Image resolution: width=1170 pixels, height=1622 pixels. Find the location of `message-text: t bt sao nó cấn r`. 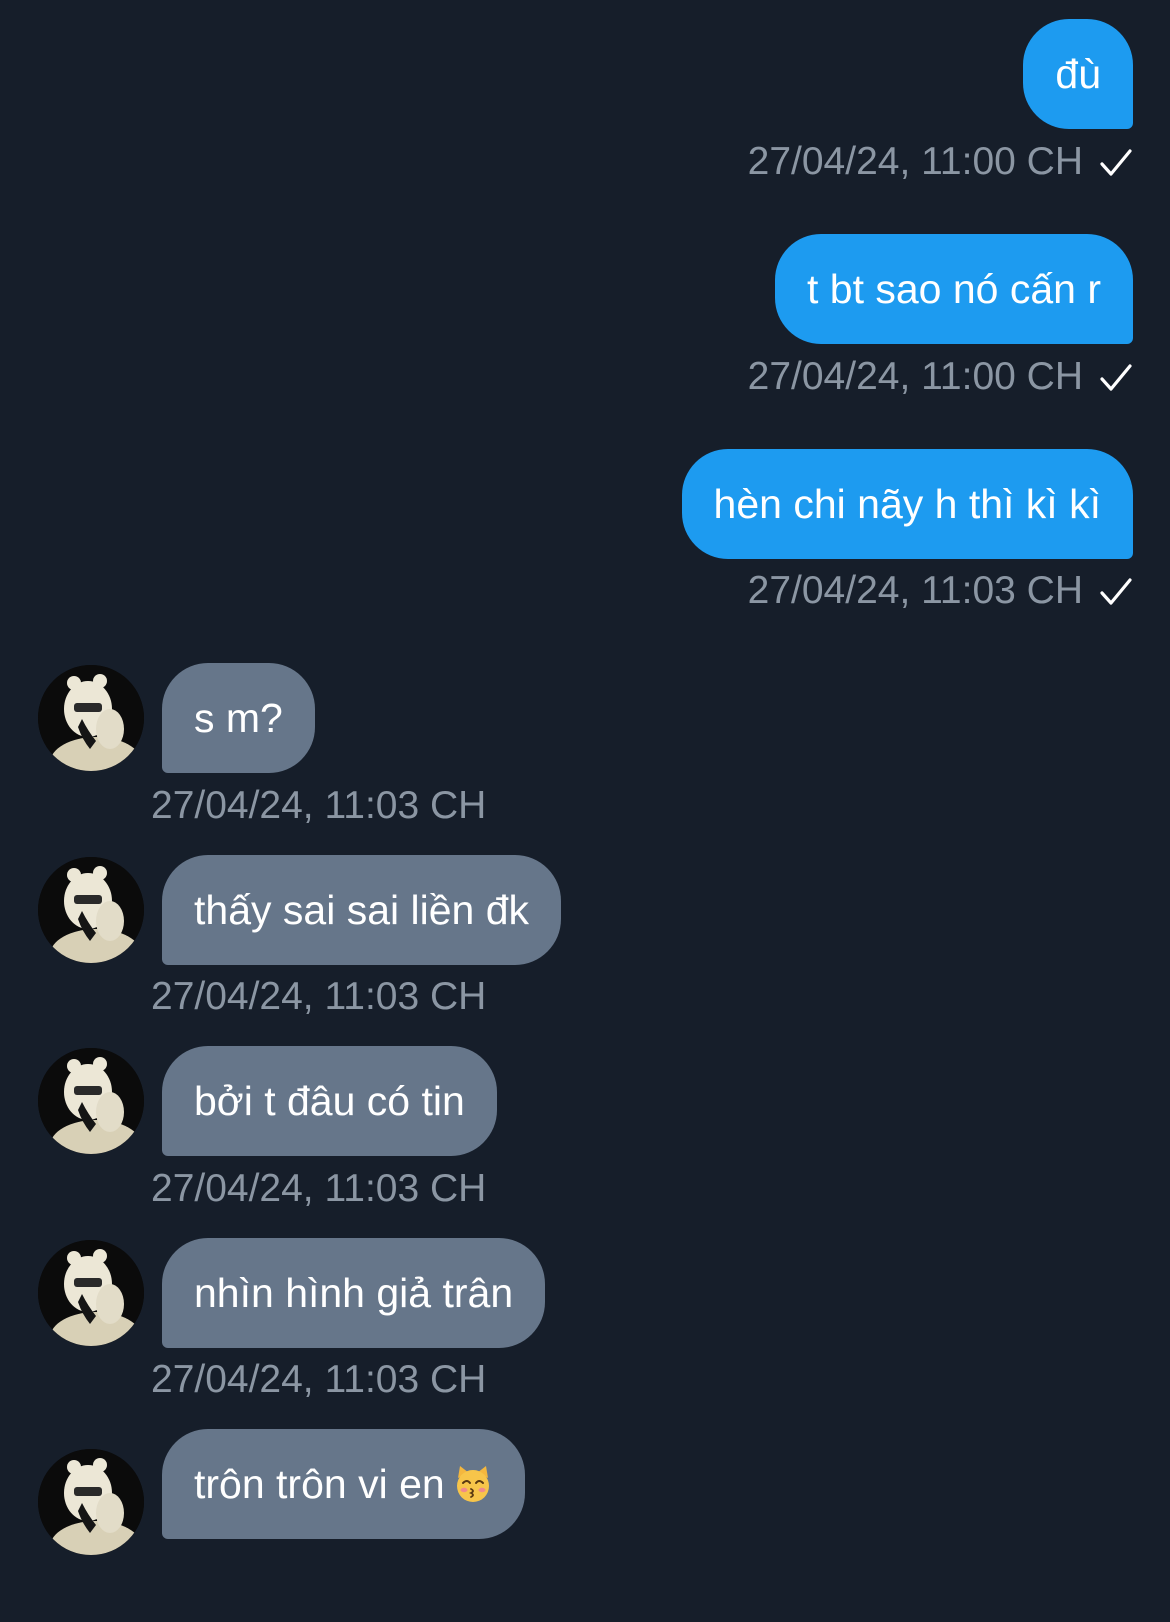

message-text: t bt sao nó cấn r is located at coordinates (953, 289).